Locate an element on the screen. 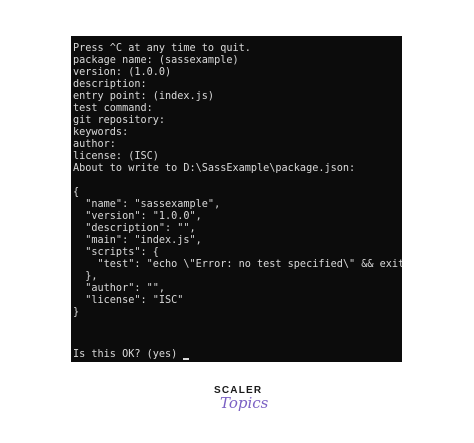 The width and height of the screenshot is (474, 443). scaler-topics-logo: SCALER Topics is located at coordinates (242, 400).